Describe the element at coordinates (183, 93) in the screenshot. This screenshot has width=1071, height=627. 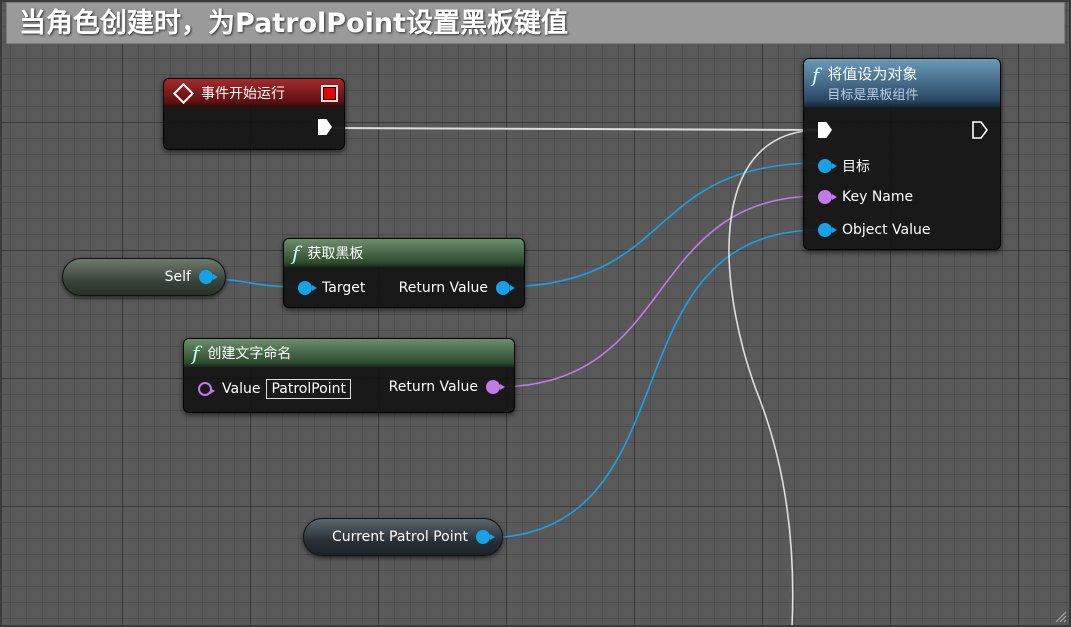
I see `event-diamond-icon` at that location.